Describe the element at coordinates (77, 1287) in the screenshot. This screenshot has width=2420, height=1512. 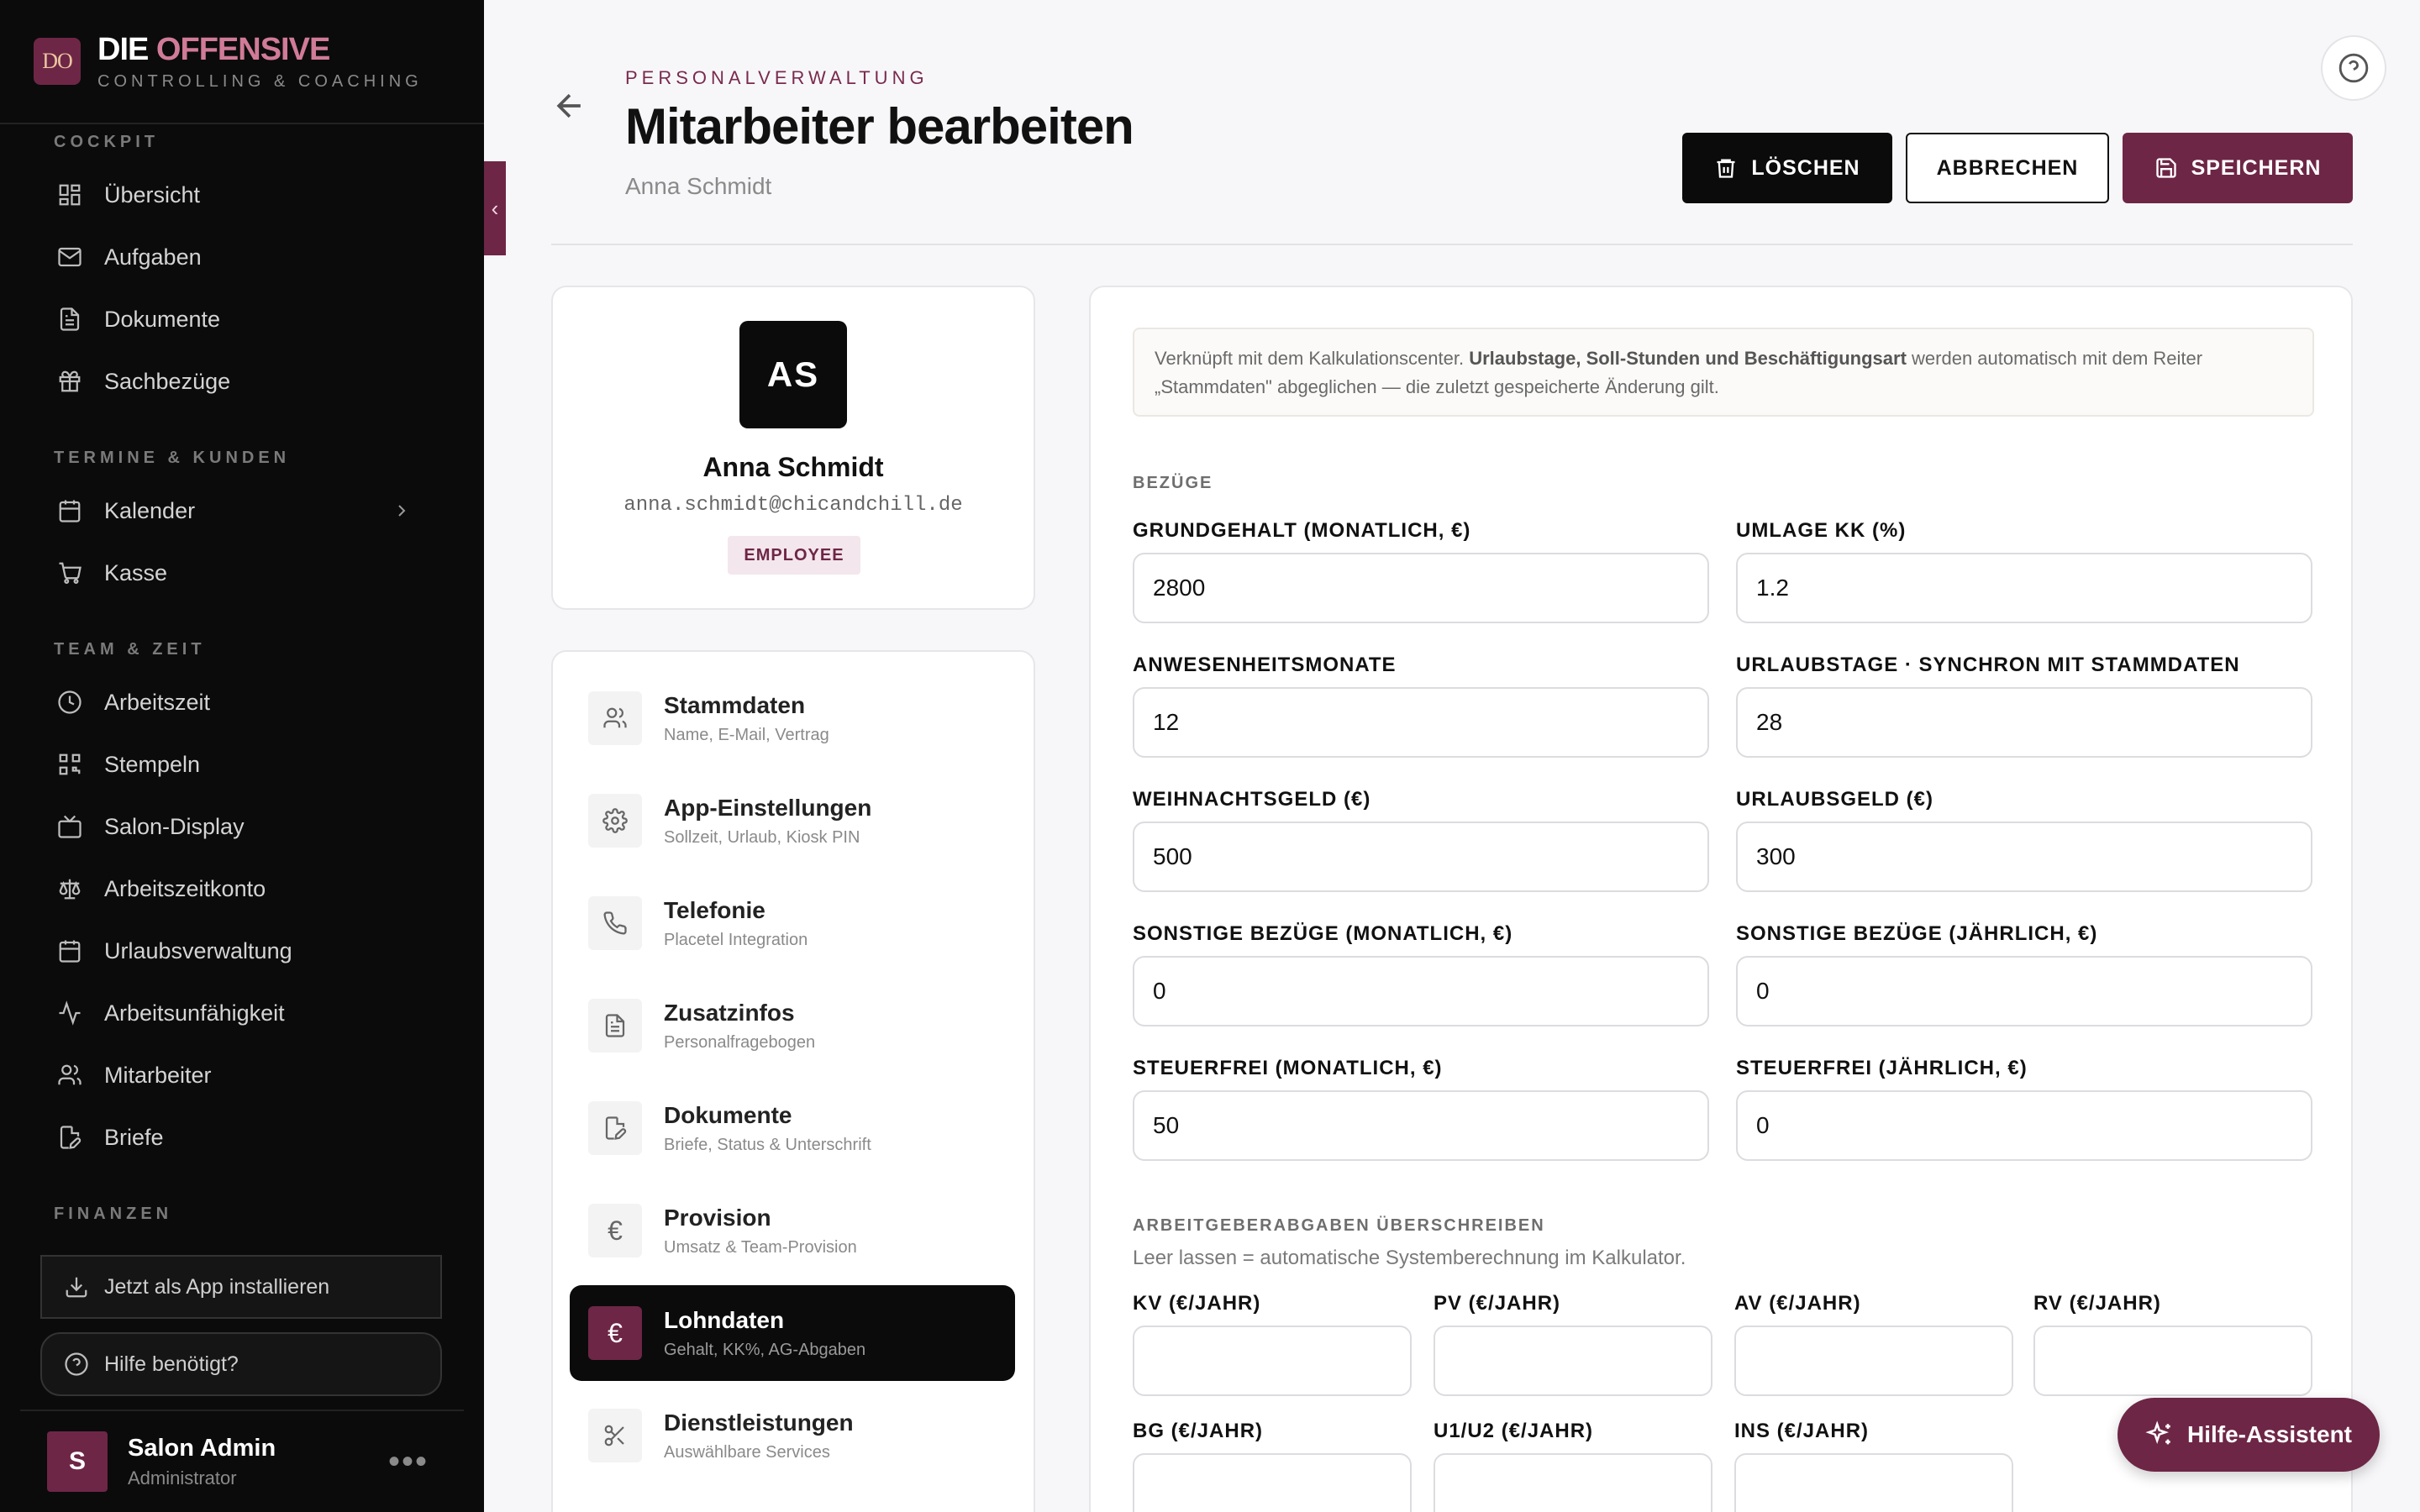
I see `download-icon` at that location.